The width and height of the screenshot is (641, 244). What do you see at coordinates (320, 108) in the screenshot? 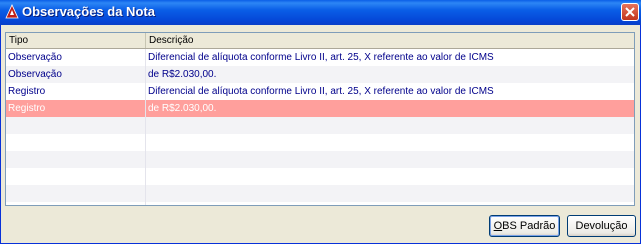
I see `table-row-selected: Registro de R$2.030,00.` at bounding box center [320, 108].